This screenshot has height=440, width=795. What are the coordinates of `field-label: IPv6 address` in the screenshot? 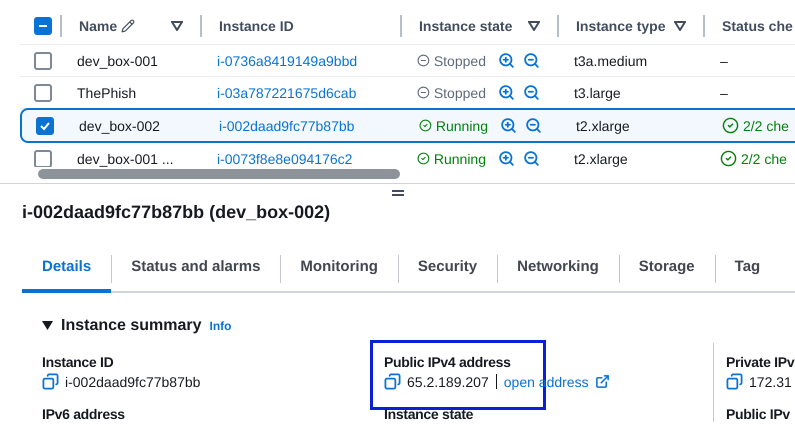 It's located at (84, 414).